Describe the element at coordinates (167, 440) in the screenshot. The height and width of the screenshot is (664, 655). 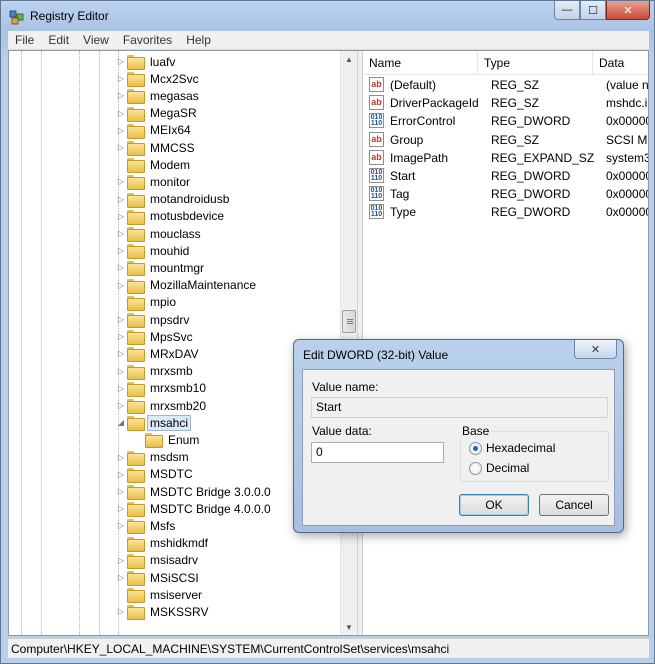
I see `tree-item-enum: Enum` at that location.